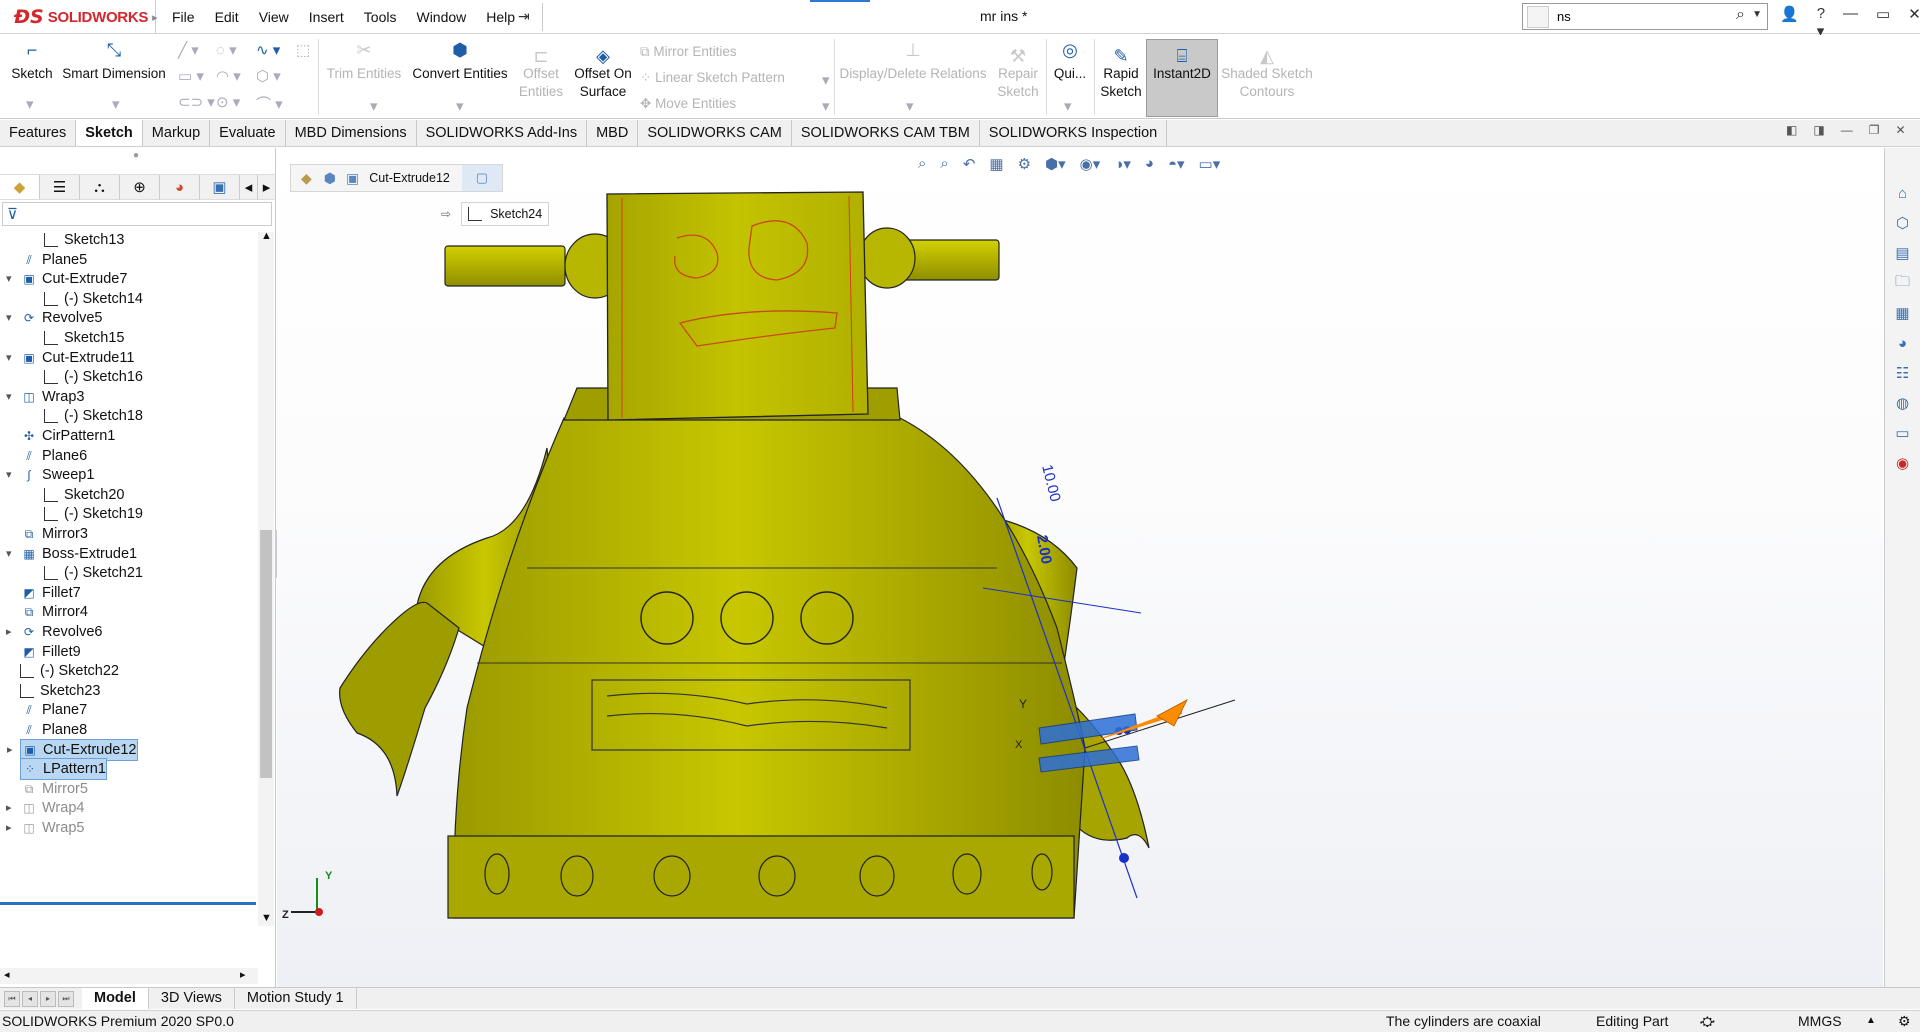 The image size is (1920, 1032). I want to click on sketch-point, so click(1124, 858).